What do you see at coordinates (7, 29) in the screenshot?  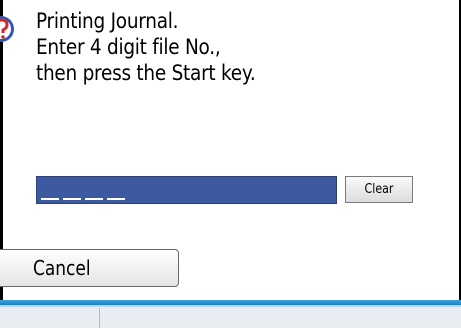 I see `question-icon` at bounding box center [7, 29].